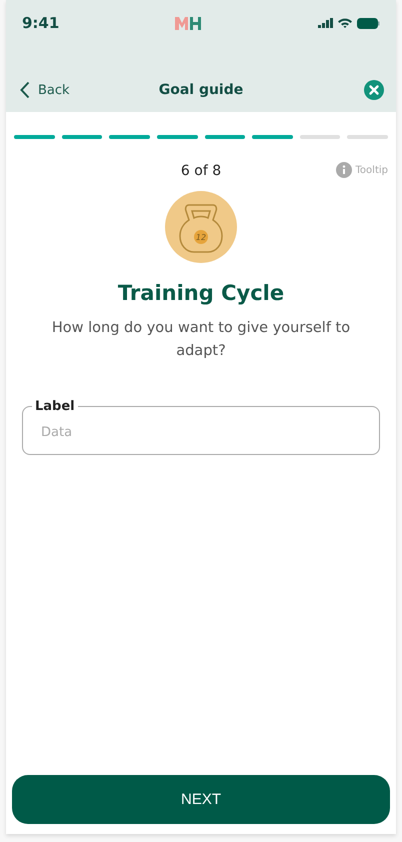 This screenshot has width=402, height=842. I want to click on question-text: How long do you want to give yourself to adapt?, so click(201, 340).